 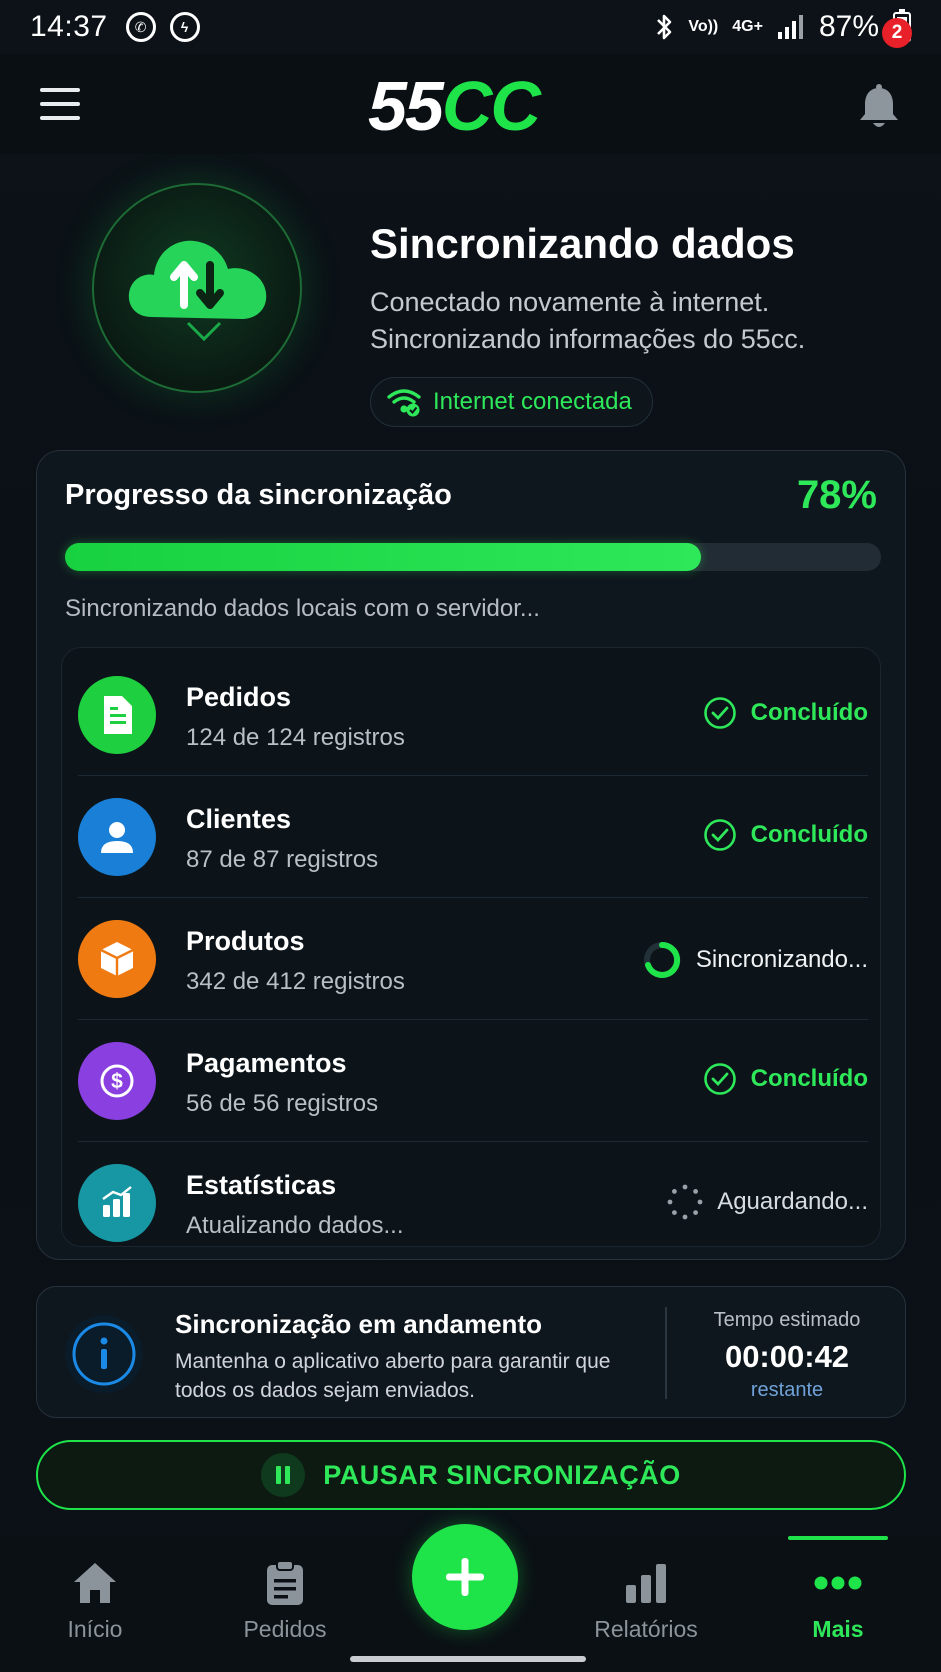 What do you see at coordinates (703, 26) in the screenshot?
I see `volte-indicator: Vo))` at bounding box center [703, 26].